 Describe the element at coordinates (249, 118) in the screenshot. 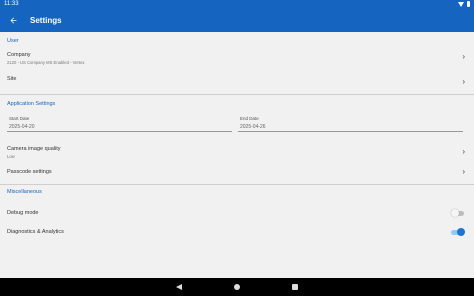

I see `end-date-label: End Date` at that location.